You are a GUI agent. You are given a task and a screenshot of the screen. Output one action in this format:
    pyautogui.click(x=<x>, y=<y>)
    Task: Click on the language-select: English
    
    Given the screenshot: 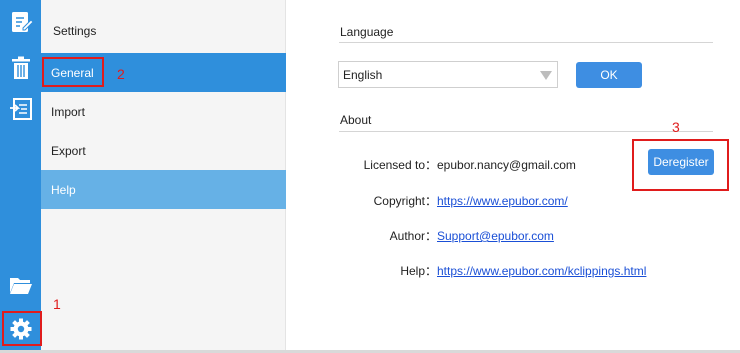 What is the action you would take?
    pyautogui.click(x=448, y=74)
    